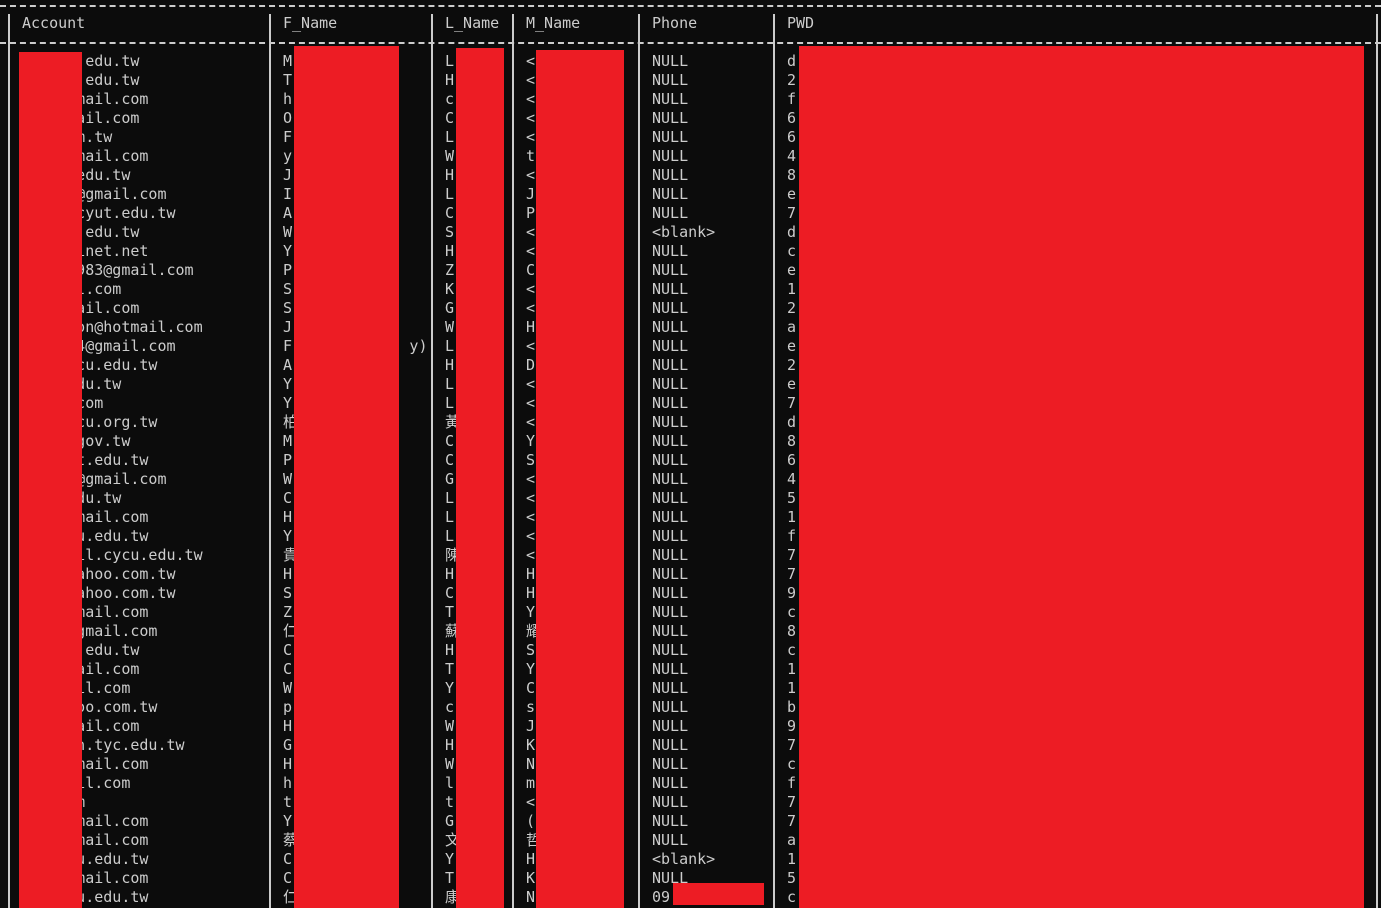 The width and height of the screenshot is (1381, 908). Describe the element at coordinates (310, 23) in the screenshot. I see `header-f-name: F_Name` at that location.